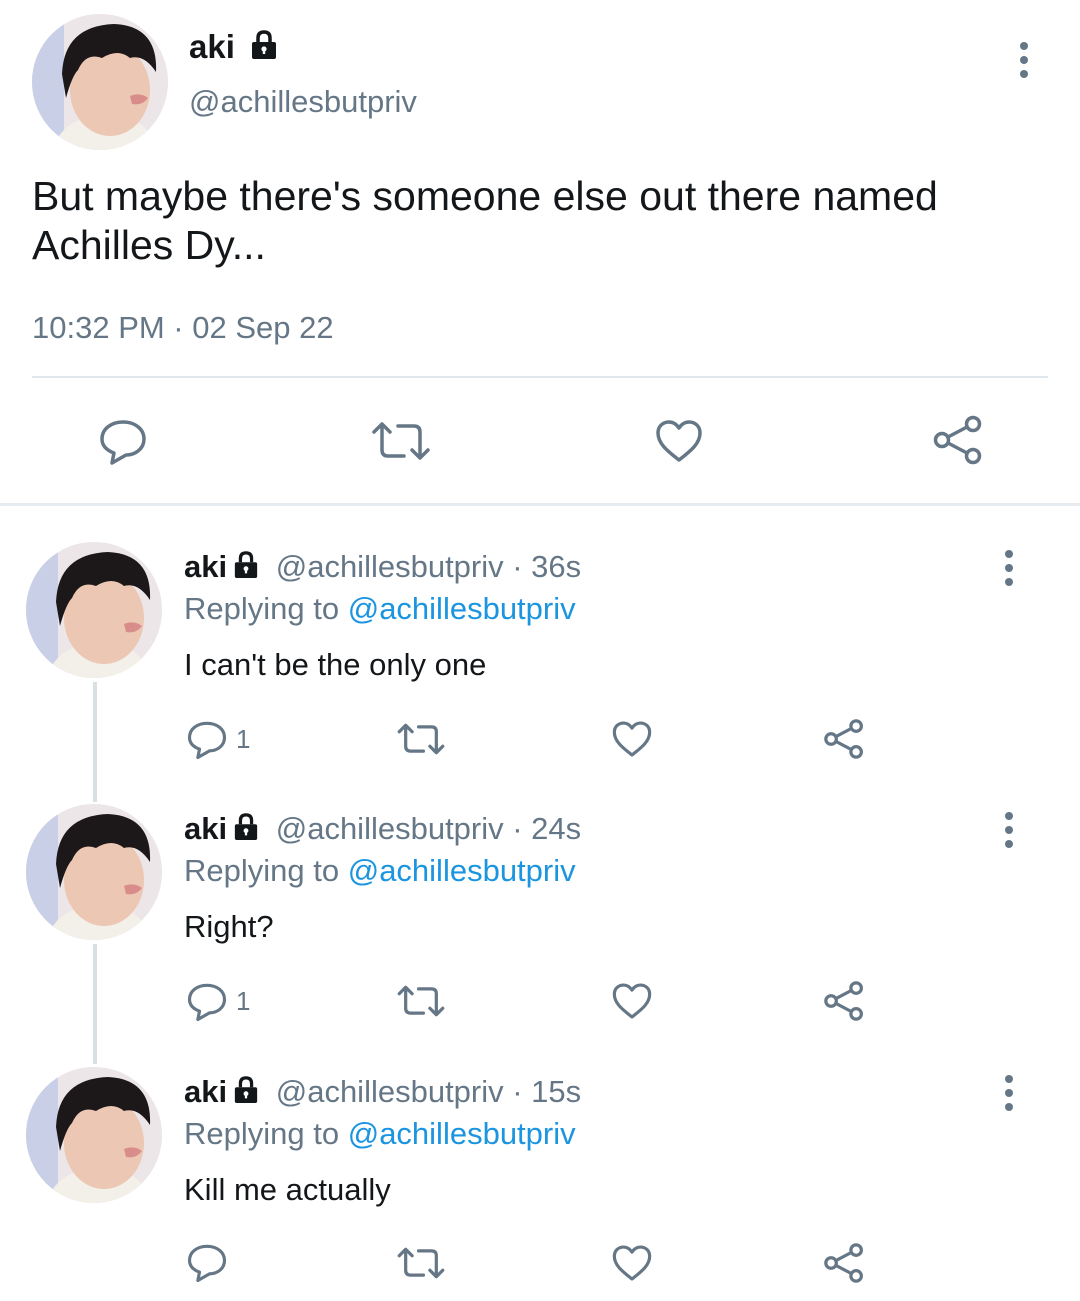 This screenshot has height=1301, width=1080. What do you see at coordinates (229, 926) in the screenshot?
I see `reply-text: Right?` at bounding box center [229, 926].